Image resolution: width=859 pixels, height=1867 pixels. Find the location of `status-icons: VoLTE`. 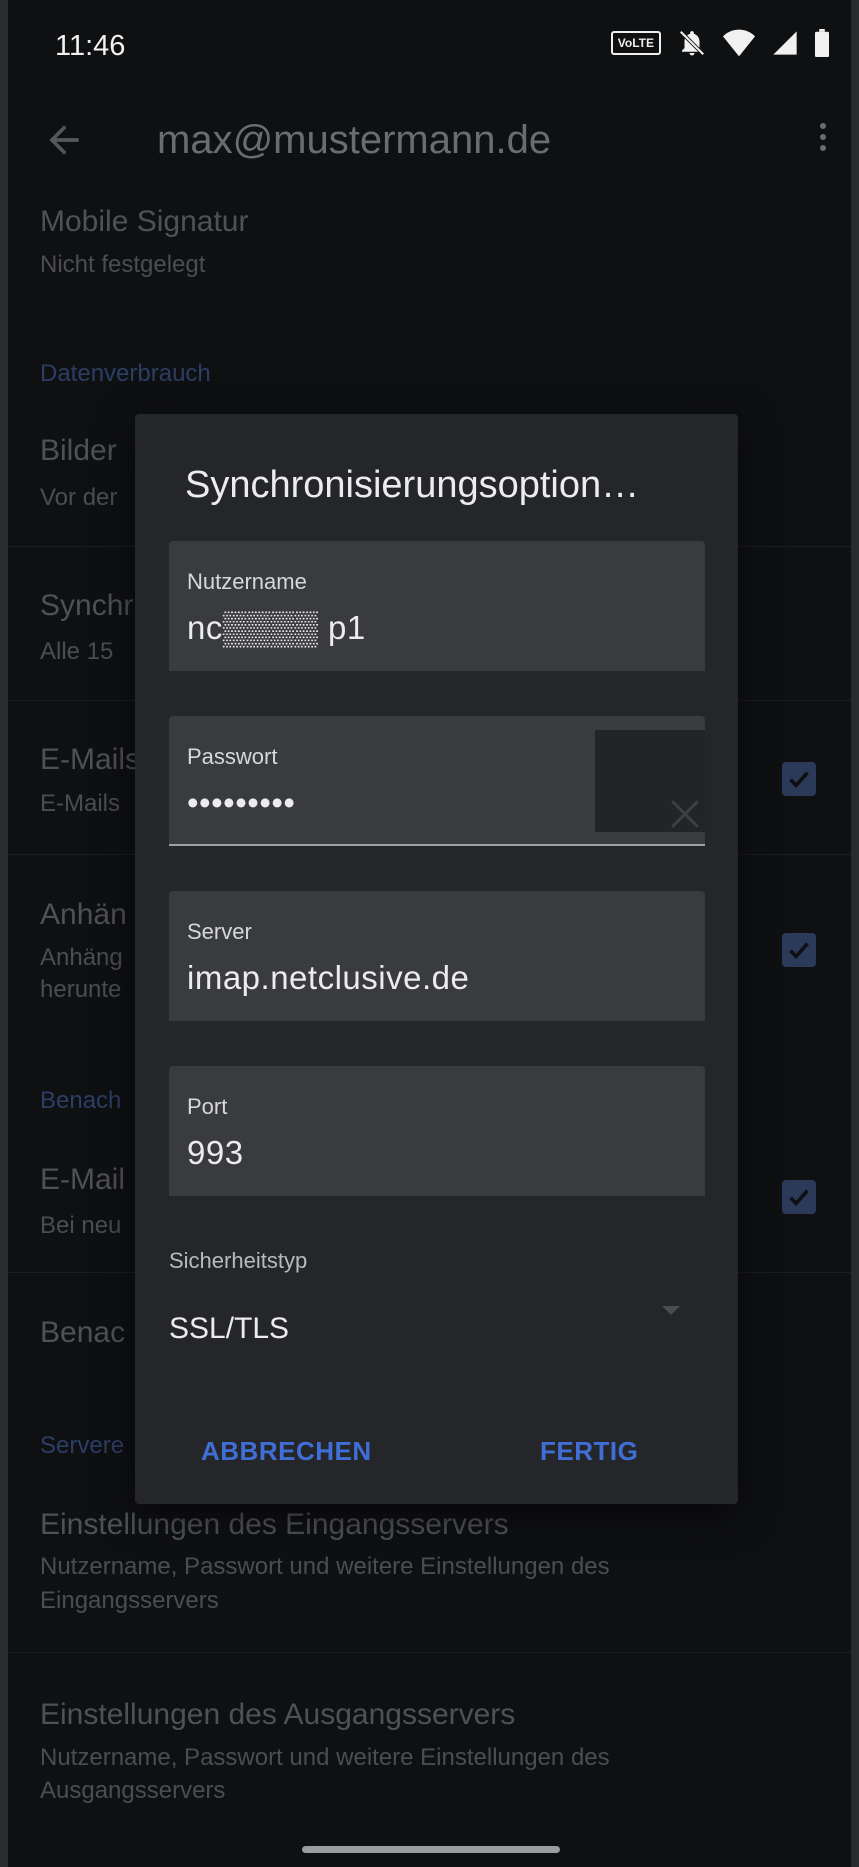

status-icons: VoLTE is located at coordinates (719, 43).